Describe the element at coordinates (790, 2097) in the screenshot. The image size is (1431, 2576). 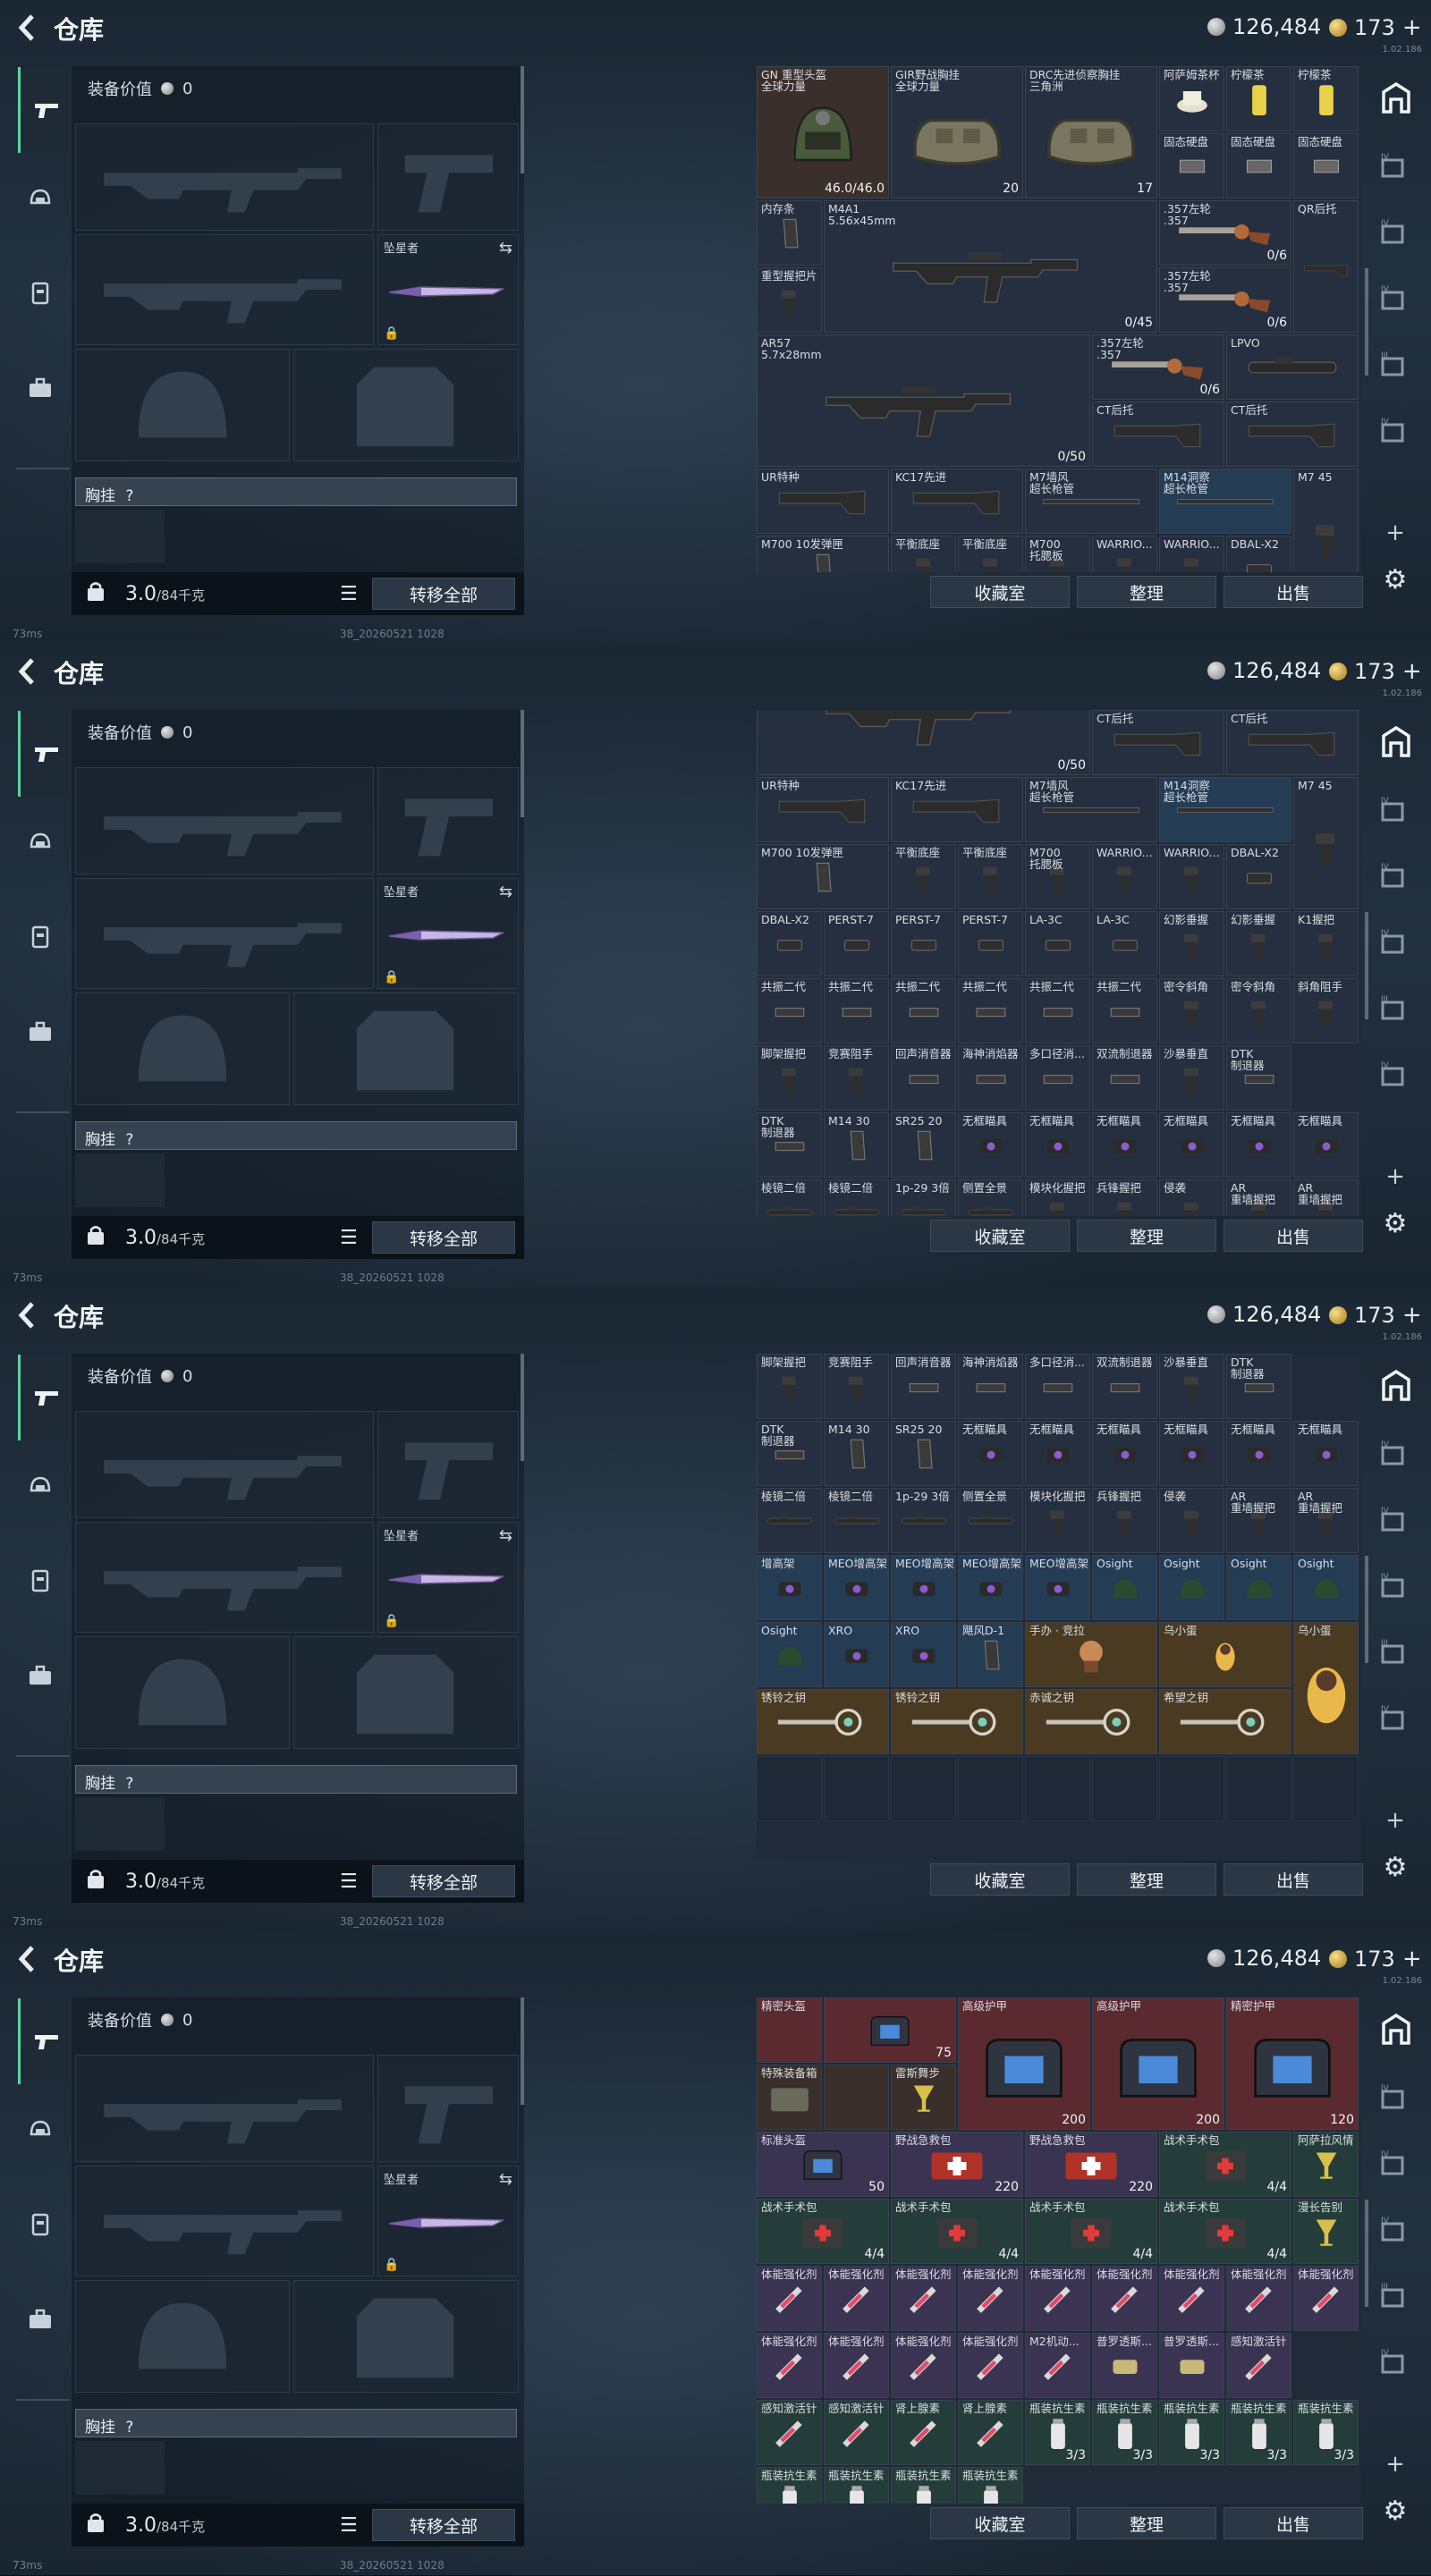
I see `stash-item: 特殊装备箱` at that location.